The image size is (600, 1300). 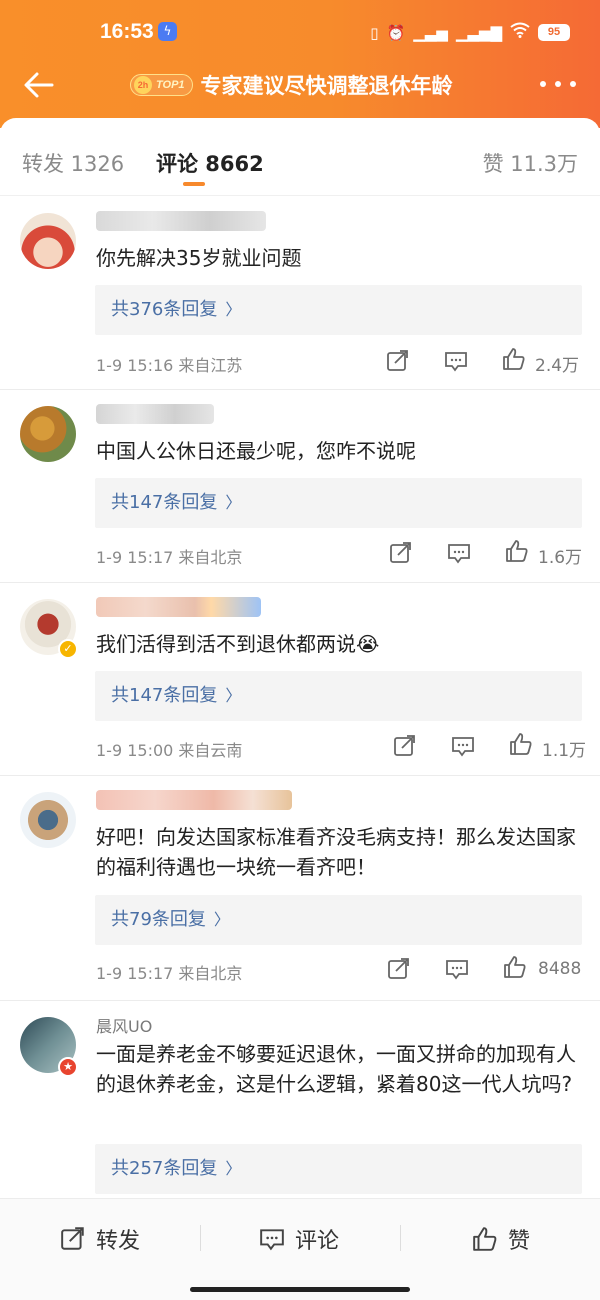 What do you see at coordinates (300, 157) in the screenshot?
I see `tab-bar: 转发 1326 评论 8662 赞 11.3万` at bounding box center [300, 157].